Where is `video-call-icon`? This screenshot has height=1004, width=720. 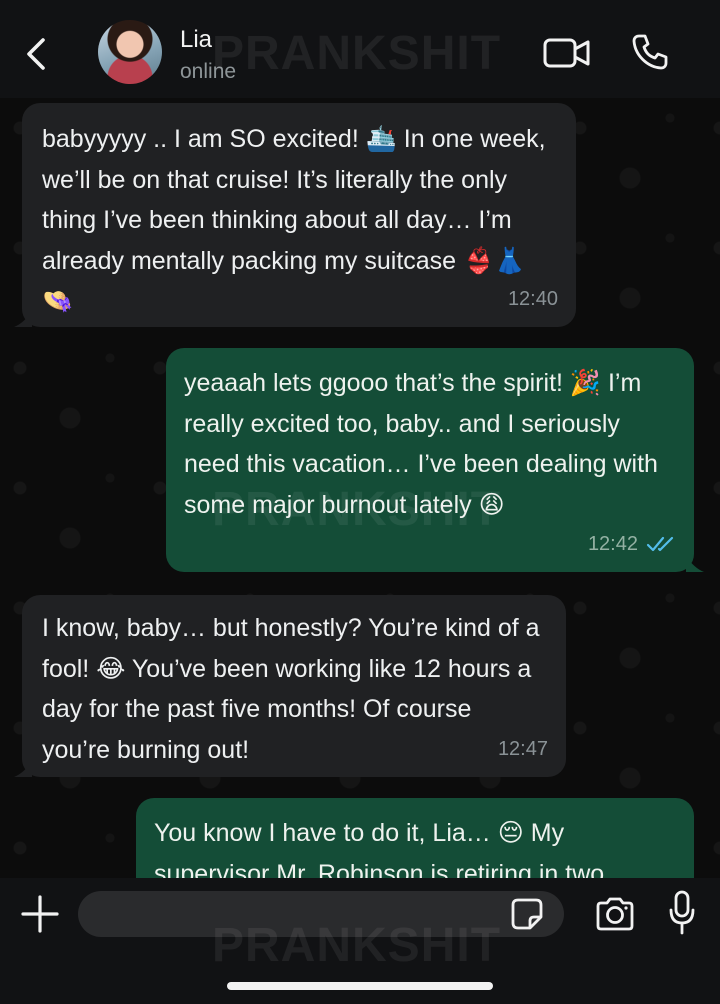 video-call-icon is located at coordinates (567, 53).